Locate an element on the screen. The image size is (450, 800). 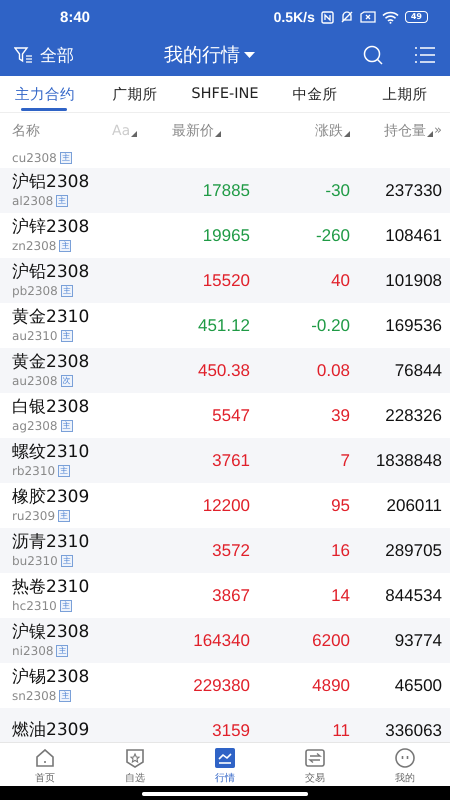
price-change: 40 is located at coordinates (340, 280).